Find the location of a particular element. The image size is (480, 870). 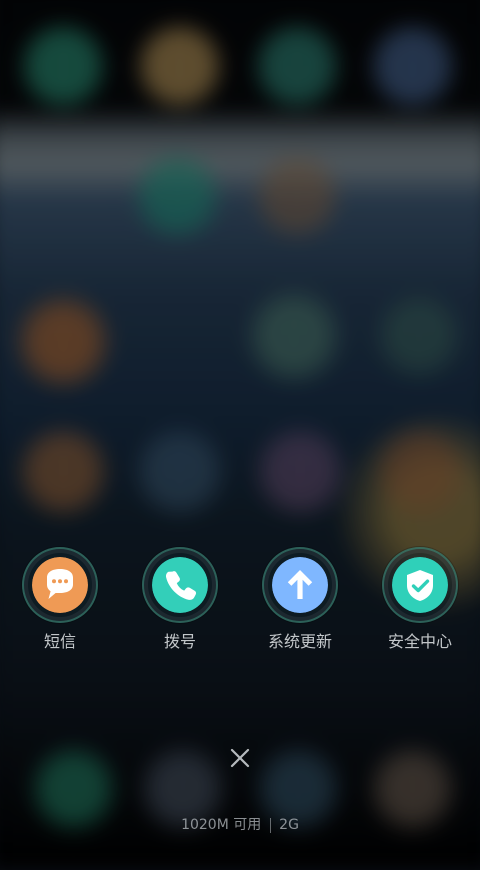

status-divider is located at coordinates (270, 825).